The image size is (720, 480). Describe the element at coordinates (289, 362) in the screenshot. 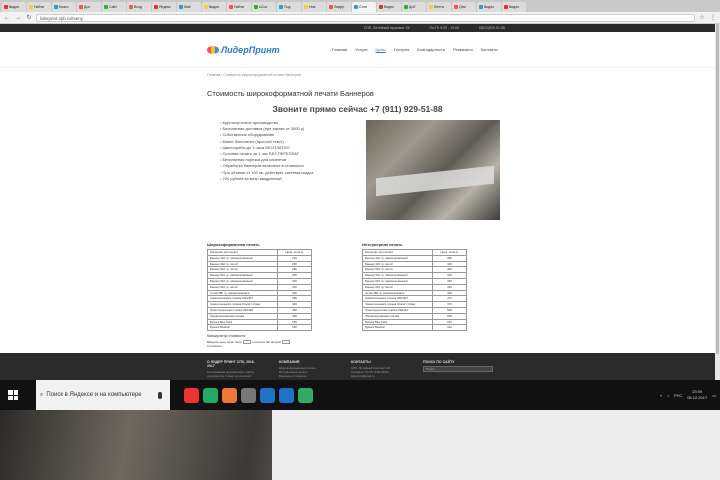

I see `footer-column-title: КОМПАНИЯ` at that location.